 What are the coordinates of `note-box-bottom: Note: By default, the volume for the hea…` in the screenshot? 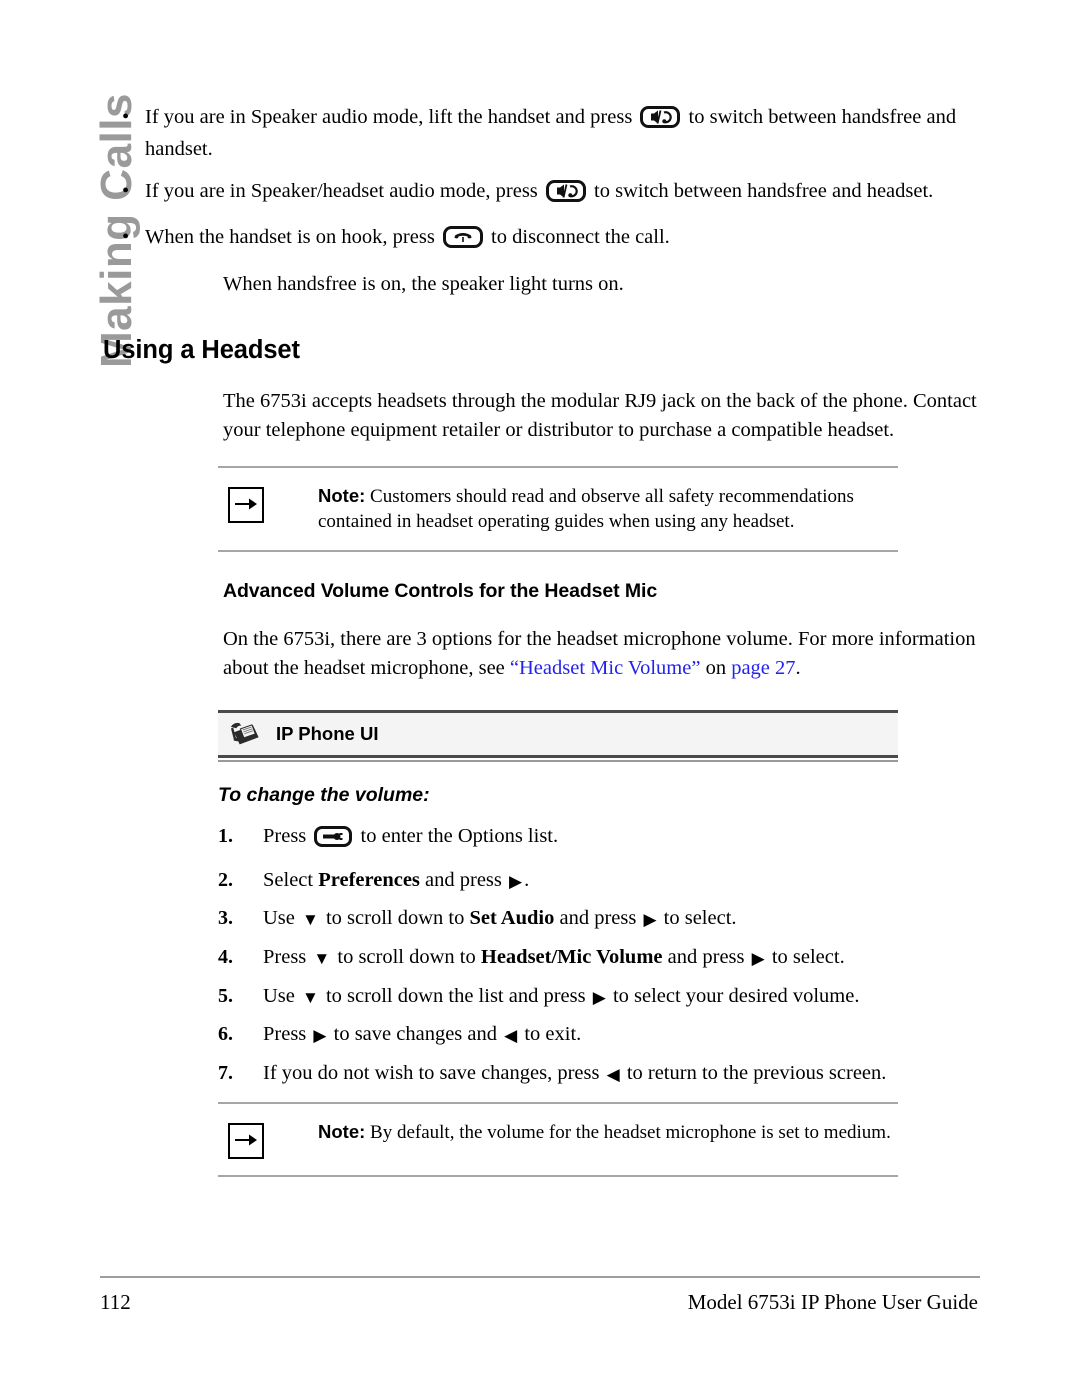 It's located at (558, 1140).